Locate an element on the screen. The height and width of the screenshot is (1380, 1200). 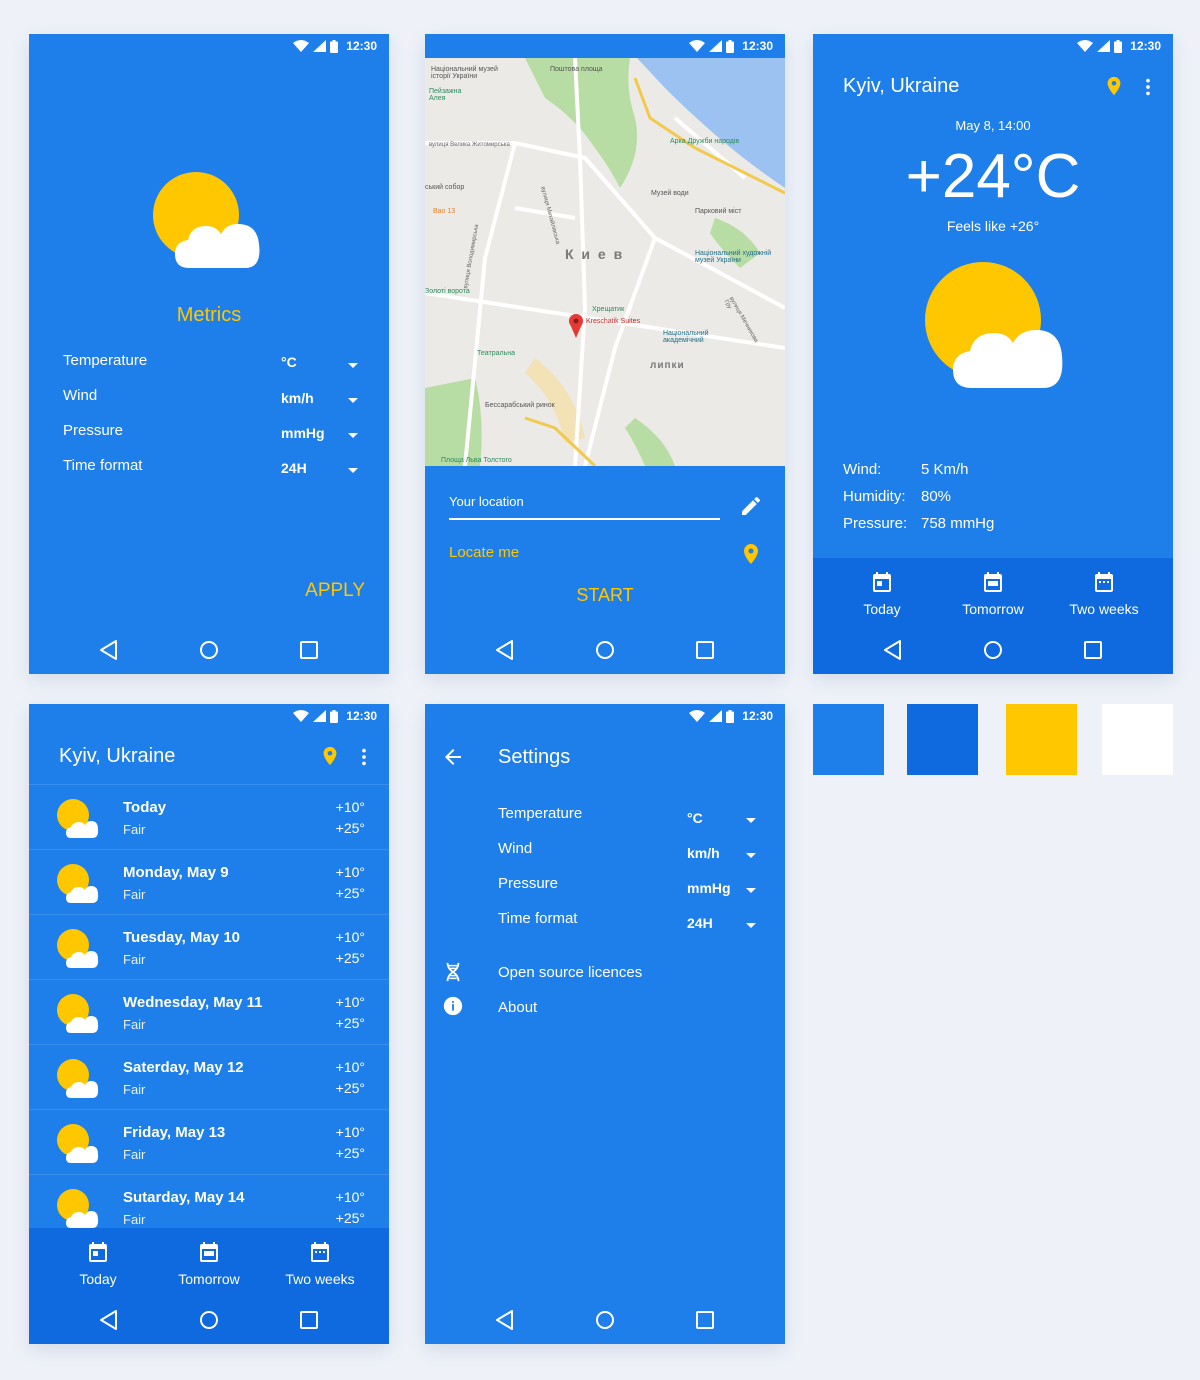
battery-icon is located at coordinates (730, 46).